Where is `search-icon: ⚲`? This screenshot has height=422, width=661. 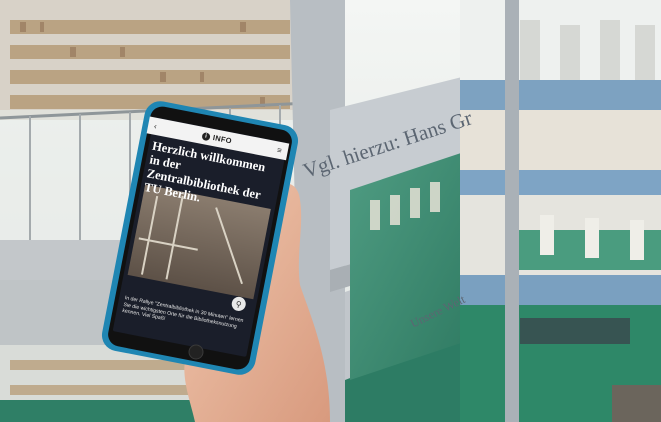
search-icon: ⚲ is located at coordinates (238, 304).